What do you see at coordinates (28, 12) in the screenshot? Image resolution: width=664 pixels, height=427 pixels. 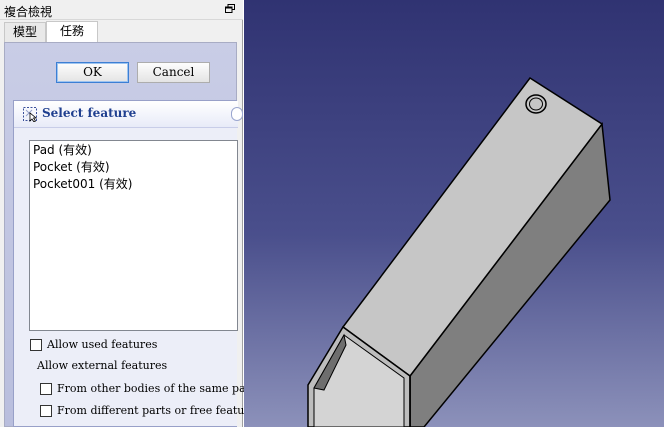 I see `combo-view-title: 複合檢視` at bounding box center [28, 12].